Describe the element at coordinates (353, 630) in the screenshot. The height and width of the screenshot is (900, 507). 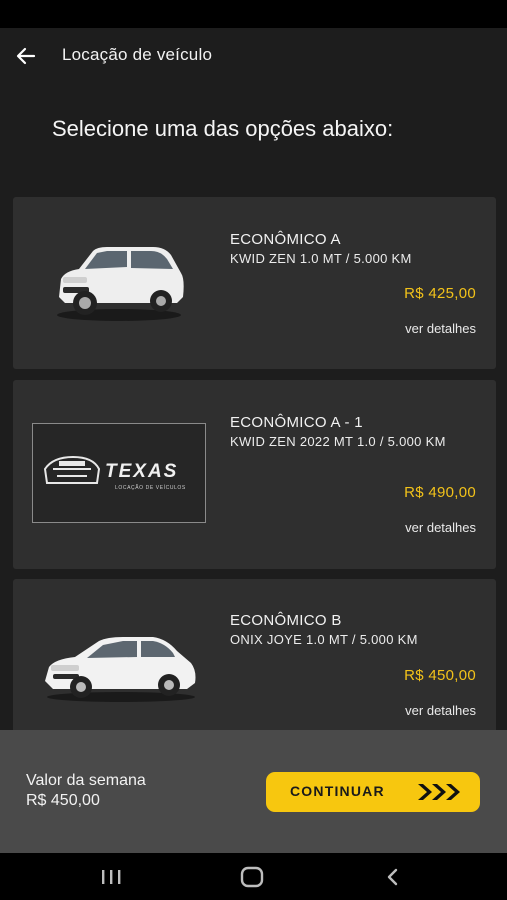
I see `vehicle-info: ECONÔMICO B ONIX JOYE 1.0 MT / 5.000 KM` at that location.